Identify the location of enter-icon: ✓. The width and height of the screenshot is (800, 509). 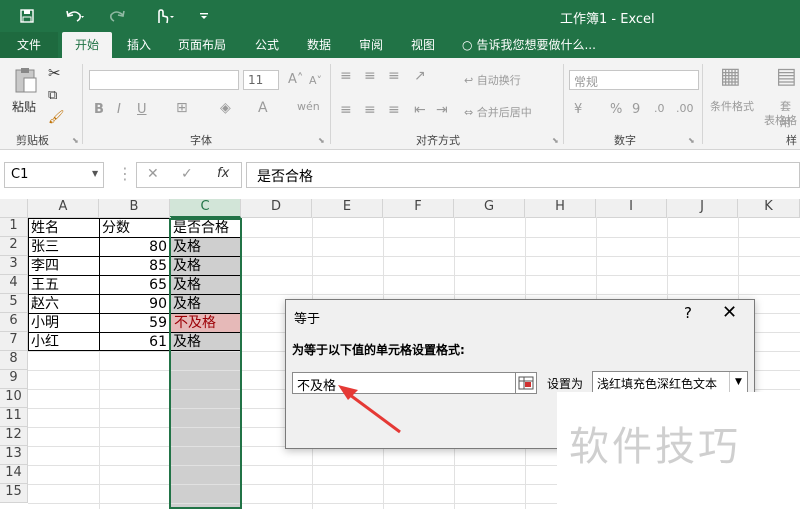
(187, 174).